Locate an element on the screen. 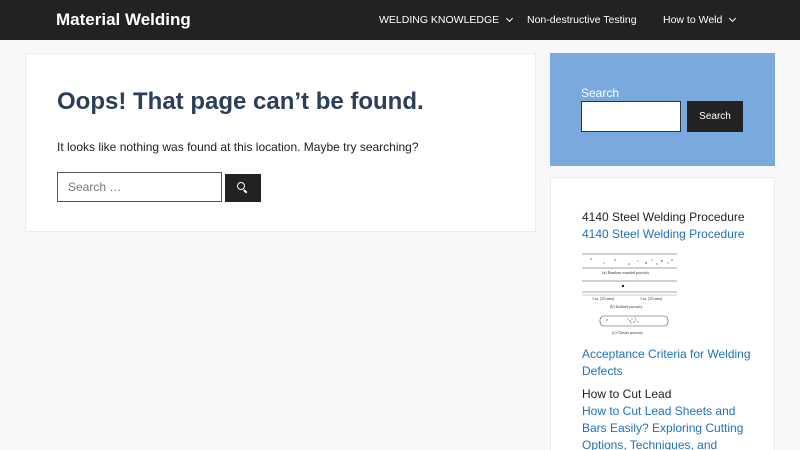 The width and height of the screenshot is (800, 450). sidebar-search-widget: Search Search is located at coordinates (662, 109).